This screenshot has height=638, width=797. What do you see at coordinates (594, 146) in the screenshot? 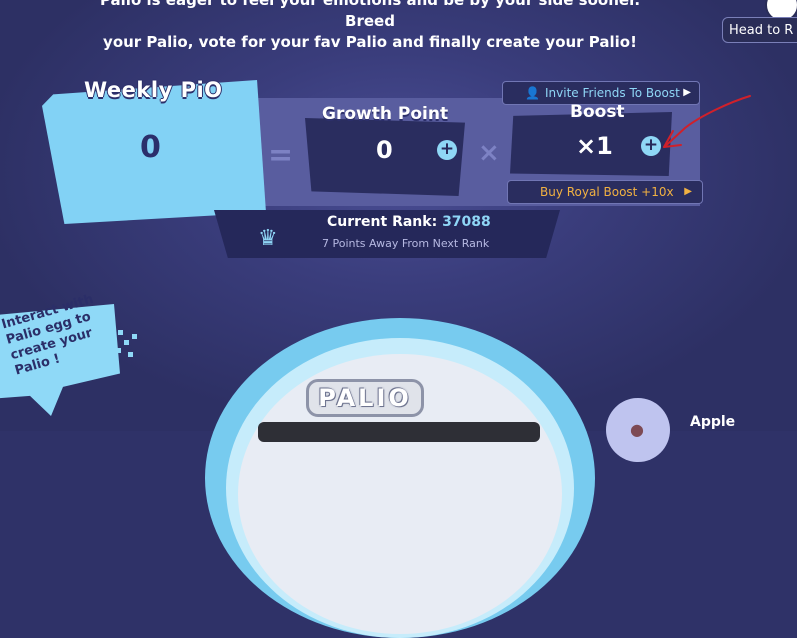
I see `boost-value: ×1` at bounding box center [594, 146].